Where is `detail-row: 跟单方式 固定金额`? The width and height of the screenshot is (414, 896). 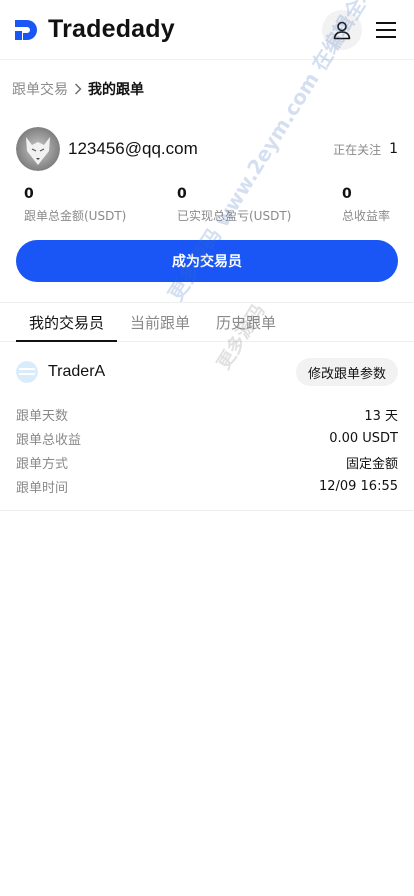
detail-row: 跟单方式 固定金额 is located at coordinates (207, 462).